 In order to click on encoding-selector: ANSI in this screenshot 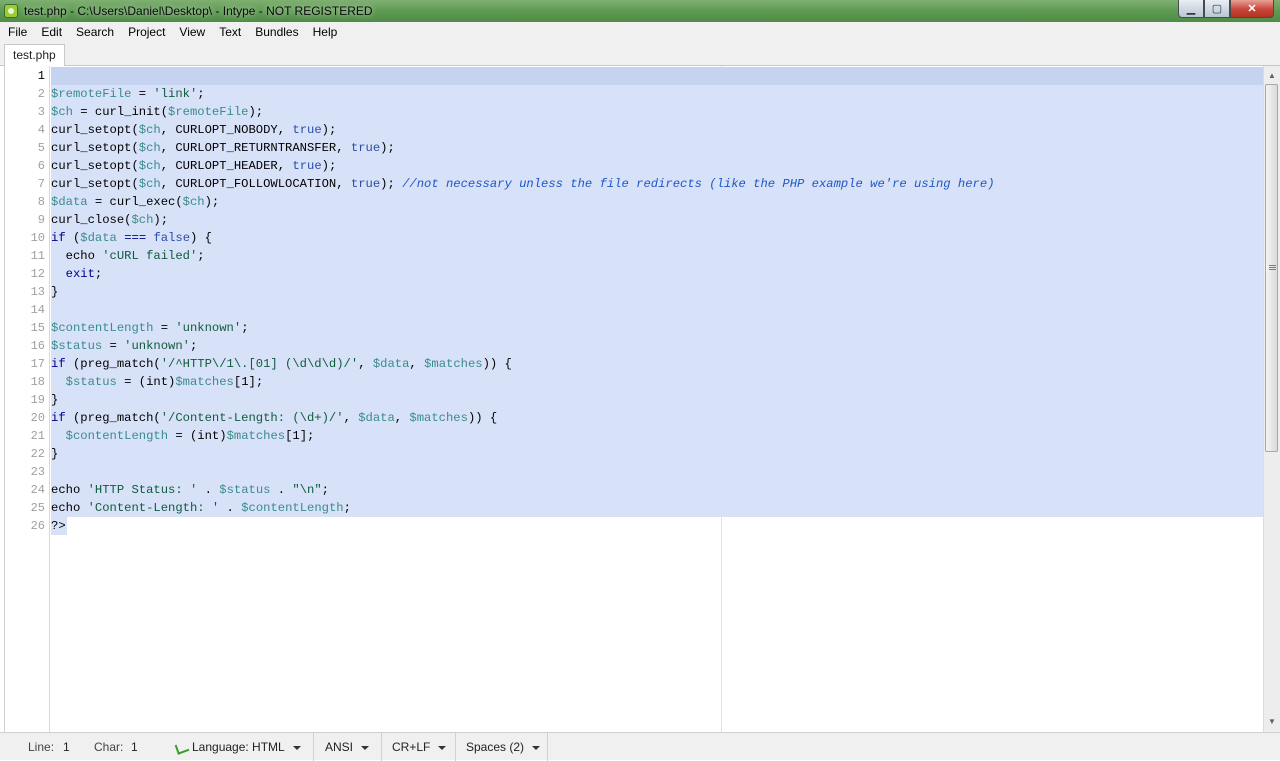, I will do `click(348, 747)`.